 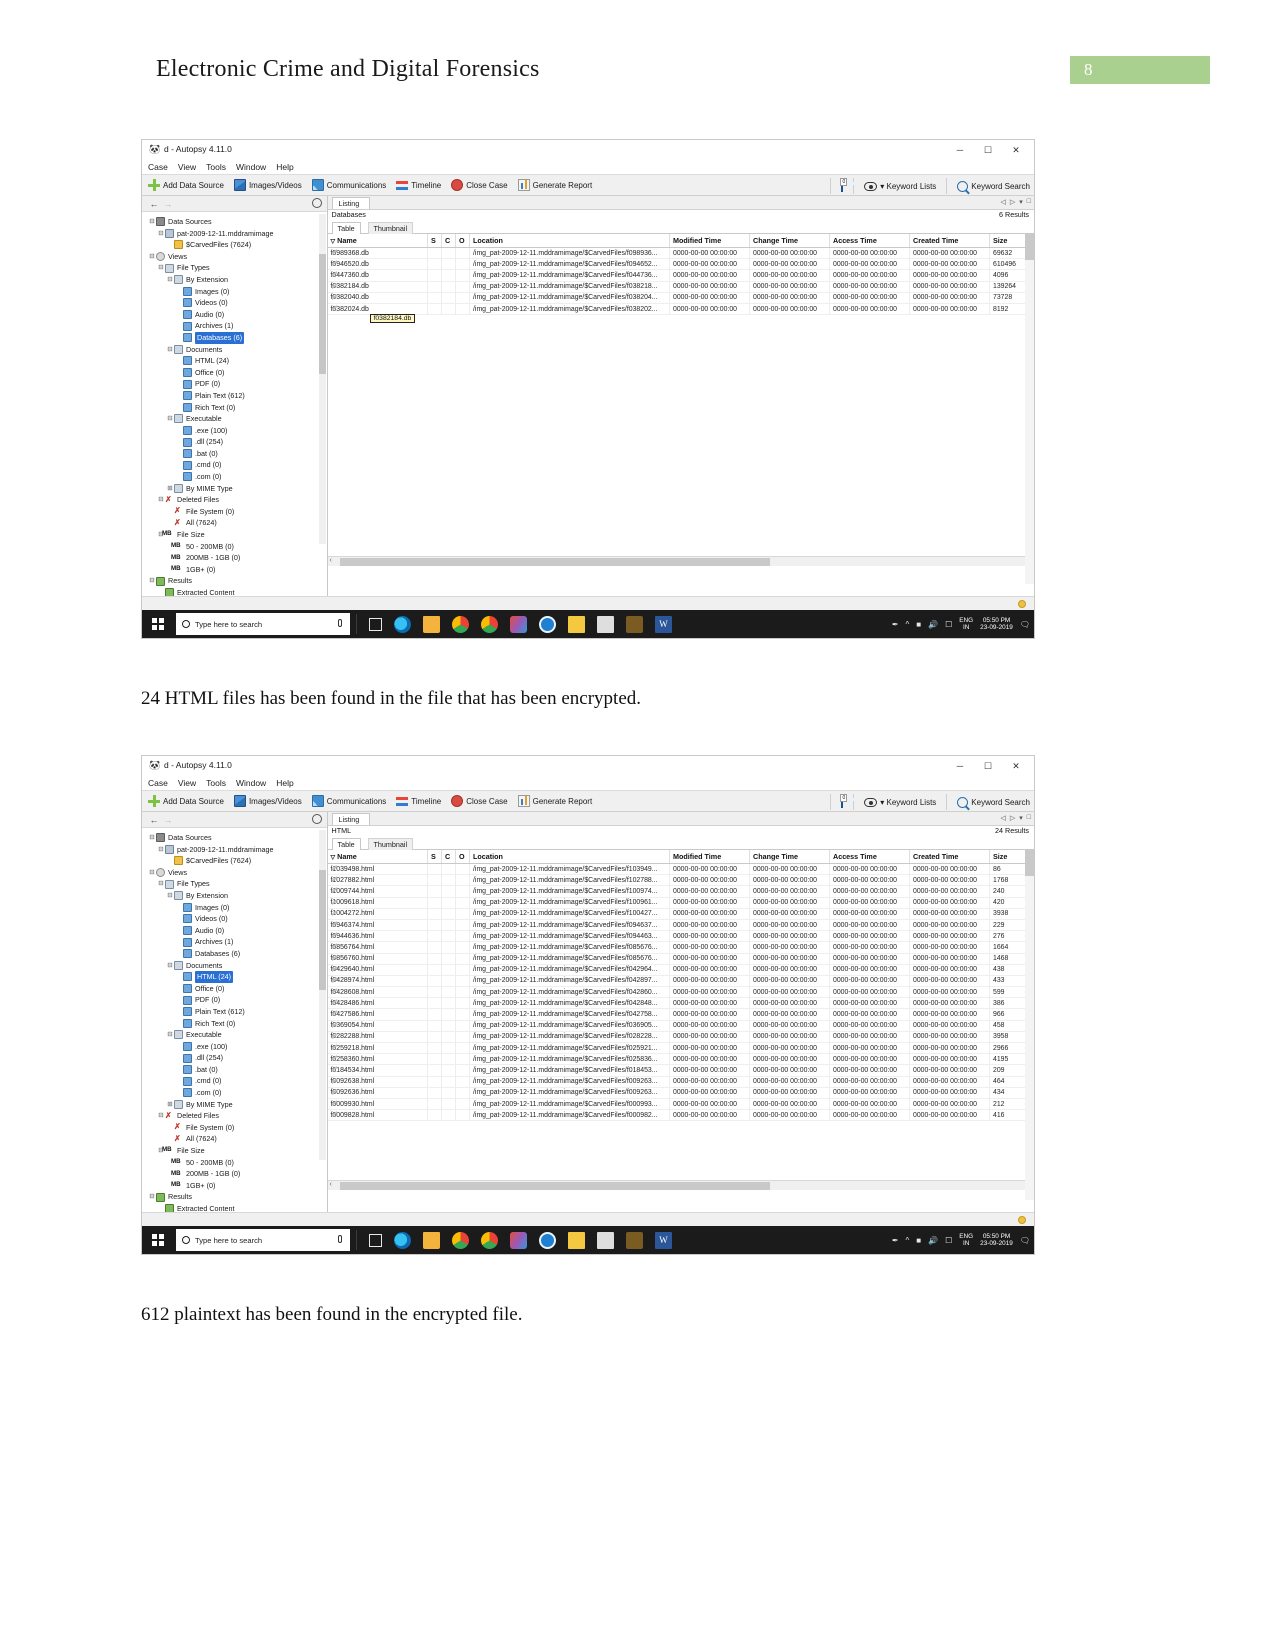 I want to click on tab-listing: Listing, so click(x=351, y=203).